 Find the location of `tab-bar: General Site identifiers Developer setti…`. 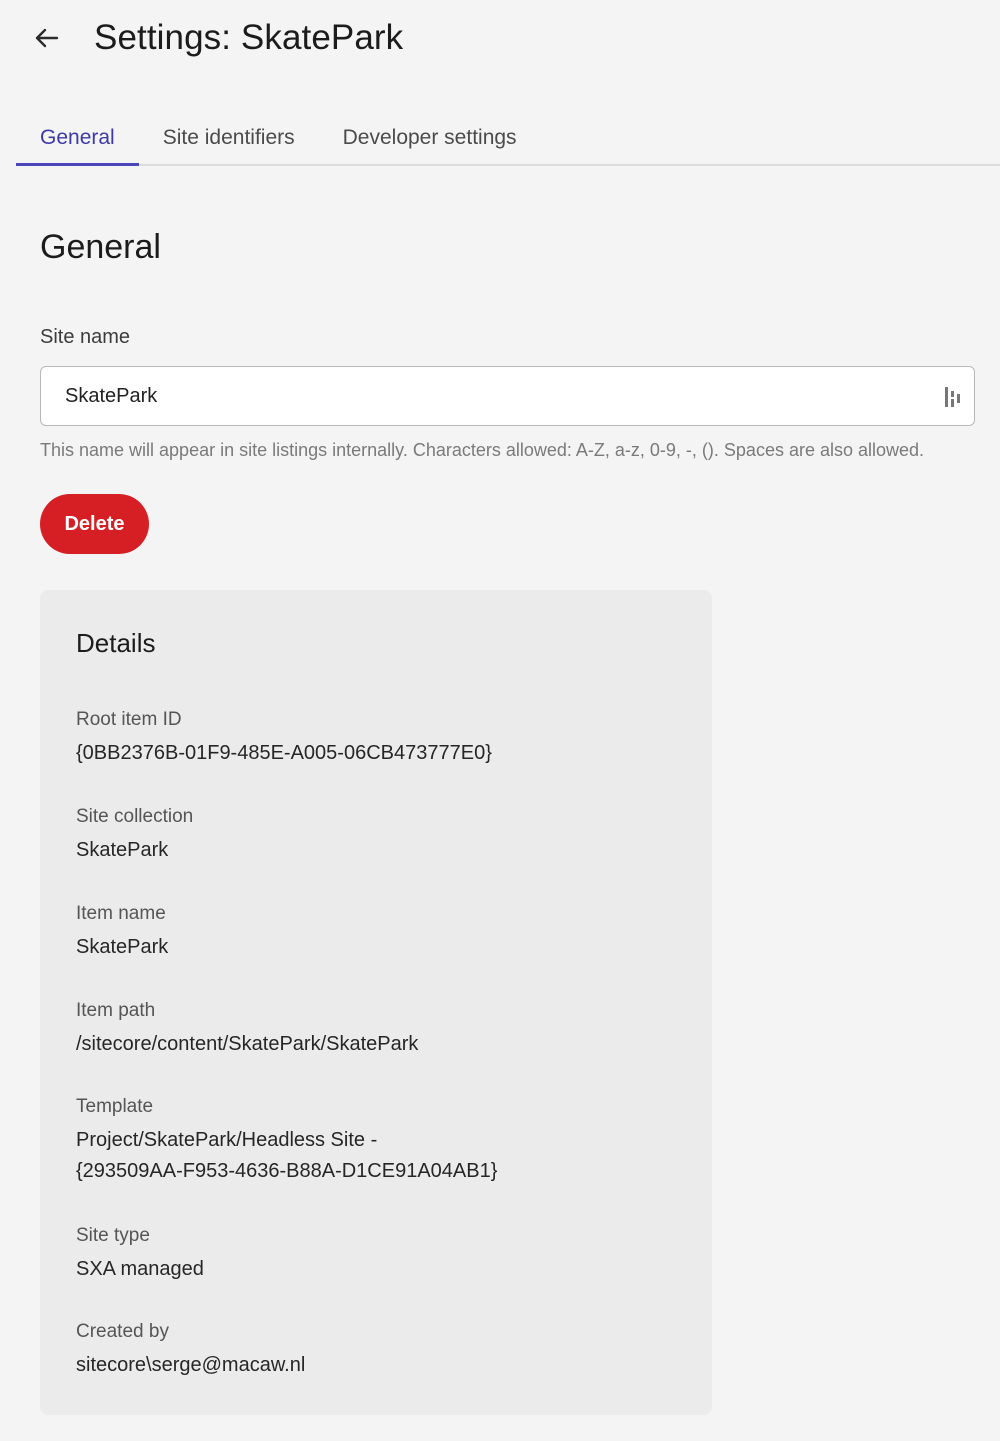

tab-bar: General Site identifiers Developer setti… is located at coordinates (508, 139).